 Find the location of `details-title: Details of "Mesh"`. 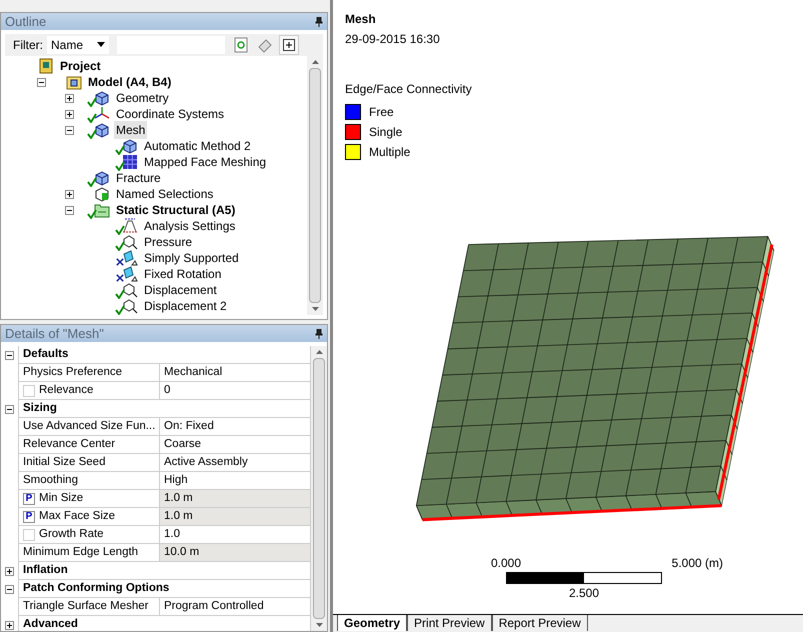

details-title: Details of "Mesh" is located at coordinates (54, 333).